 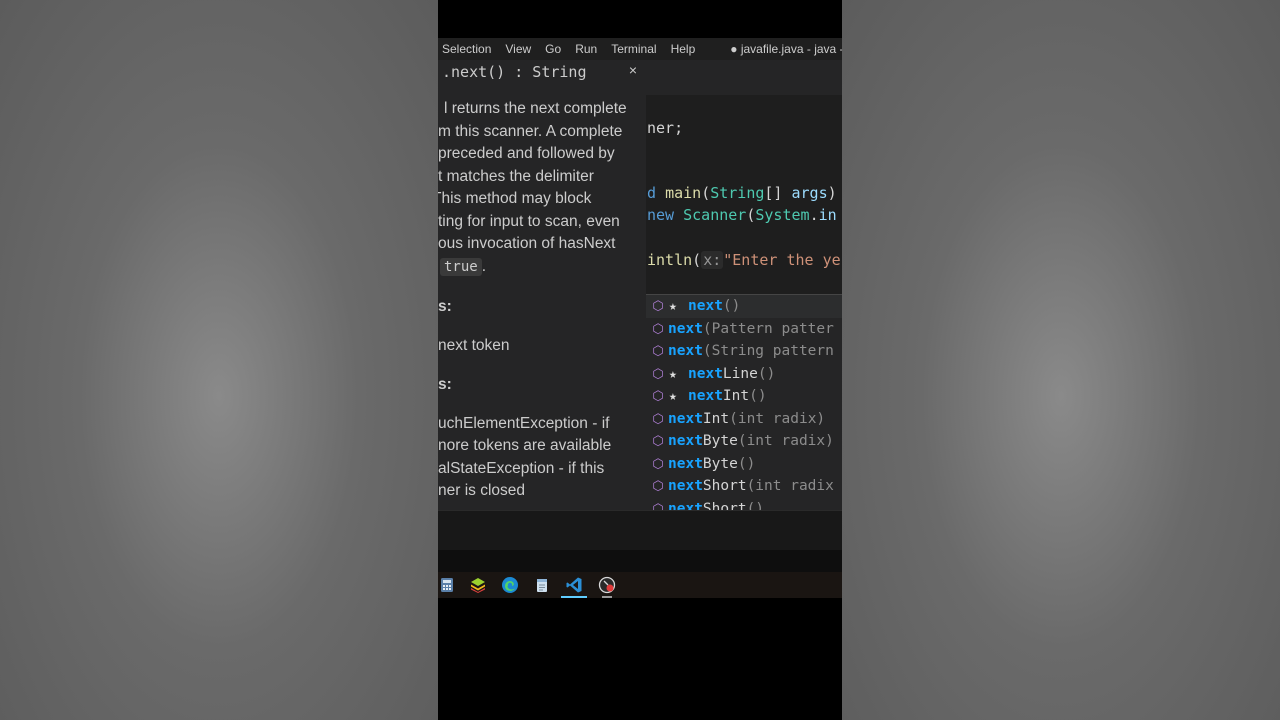 What do you see at coordinates (809, 193) in the screenshot?
I see `code-token: args` at bounding box center [809, 193].